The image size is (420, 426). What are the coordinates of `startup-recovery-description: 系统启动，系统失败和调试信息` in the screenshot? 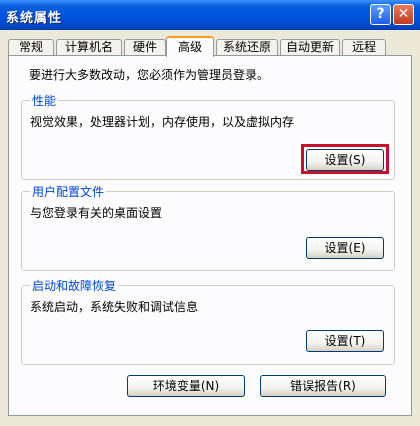 It's located at (114, 307).